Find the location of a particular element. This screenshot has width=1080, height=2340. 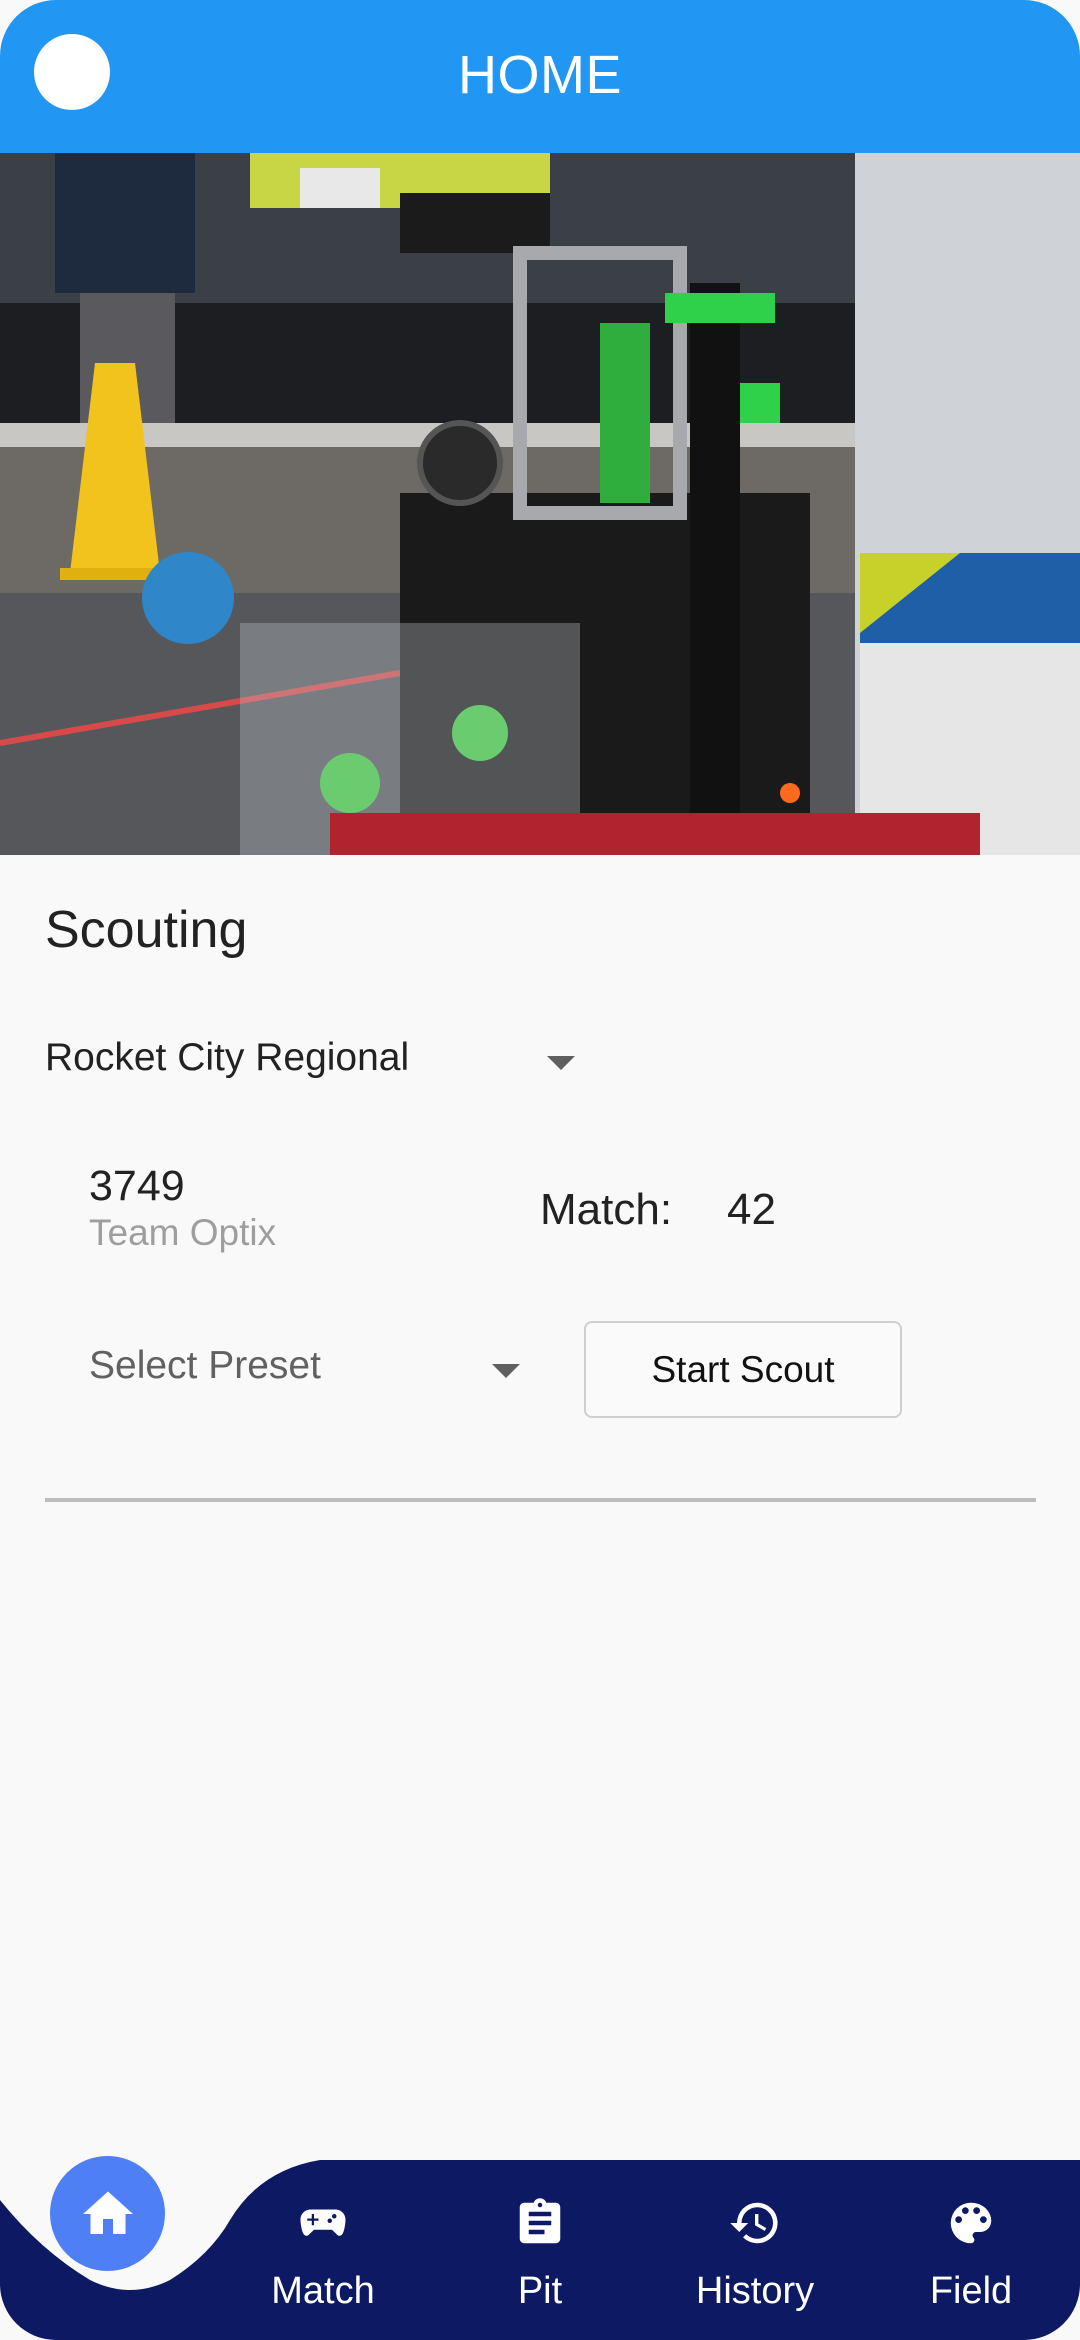

nav-item-label: Field is located at coordinates (971, 2291).